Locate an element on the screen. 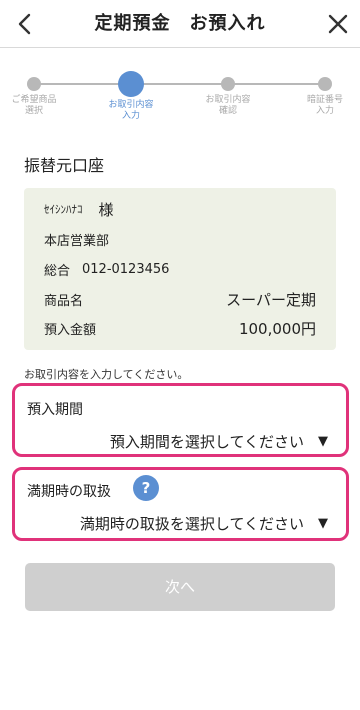  product-value: スーパー定期 is located at coordinates (271, 299).